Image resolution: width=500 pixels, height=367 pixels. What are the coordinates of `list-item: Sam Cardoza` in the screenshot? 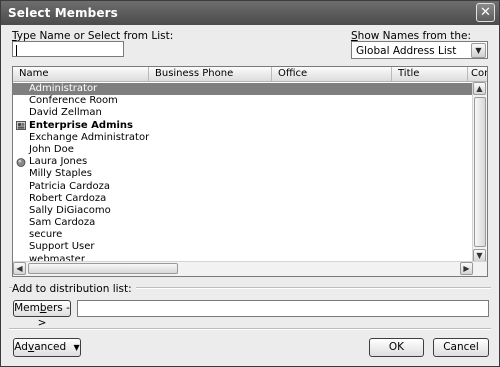 It's located at (243, 223).